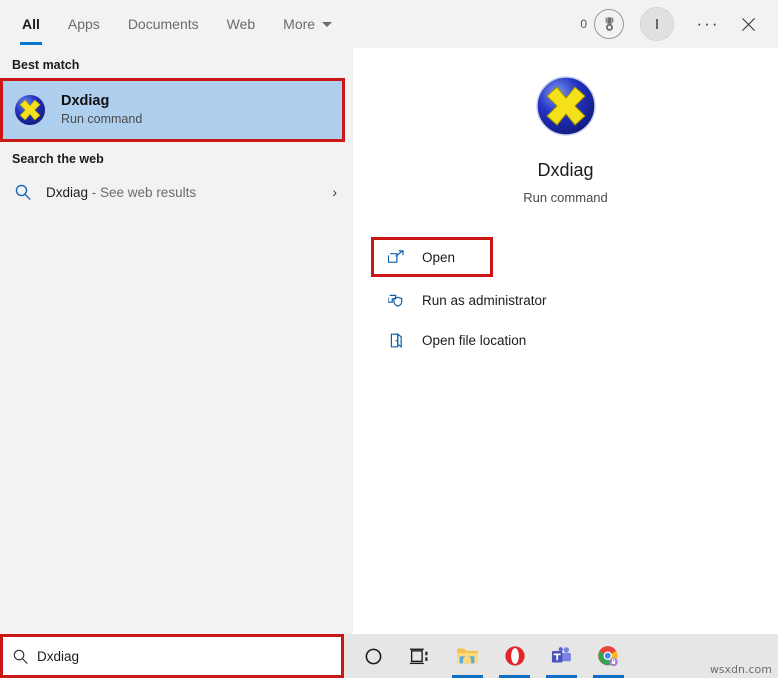 This screenshot has width=778, height=678. Describe the element at coordinates (389, 24) in the screenshot. I see `search-filter-tabbar: All Apps Documents Web More 0 I ···` at that location.